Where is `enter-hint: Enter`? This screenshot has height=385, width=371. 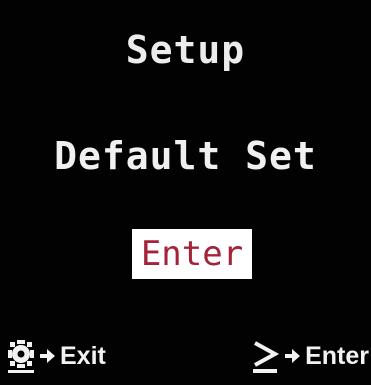
enter-hint: Enter is located at coordinates (310, 356).